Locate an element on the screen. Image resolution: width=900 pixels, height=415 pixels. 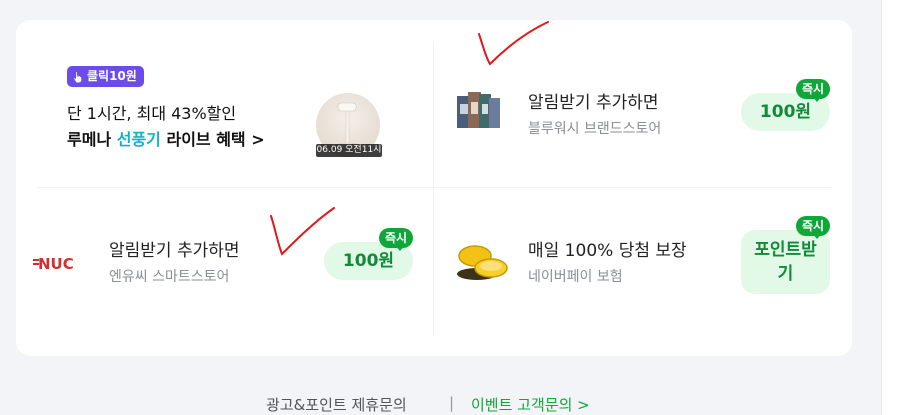
row-divider is located at coordinates (434, 187).